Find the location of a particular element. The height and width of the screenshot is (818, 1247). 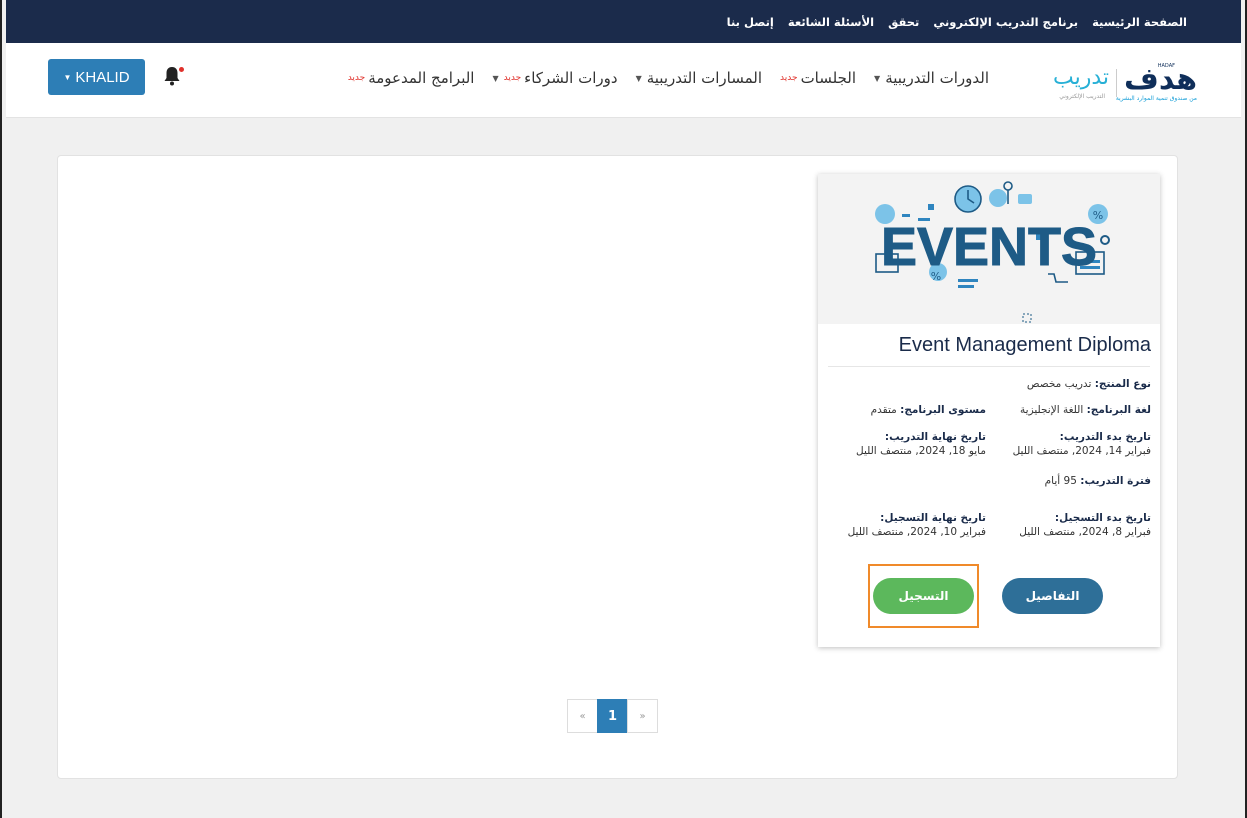

field-language: لغة البرنامج: اللغة الإنجليزية is located at coordinates (1085, 410).